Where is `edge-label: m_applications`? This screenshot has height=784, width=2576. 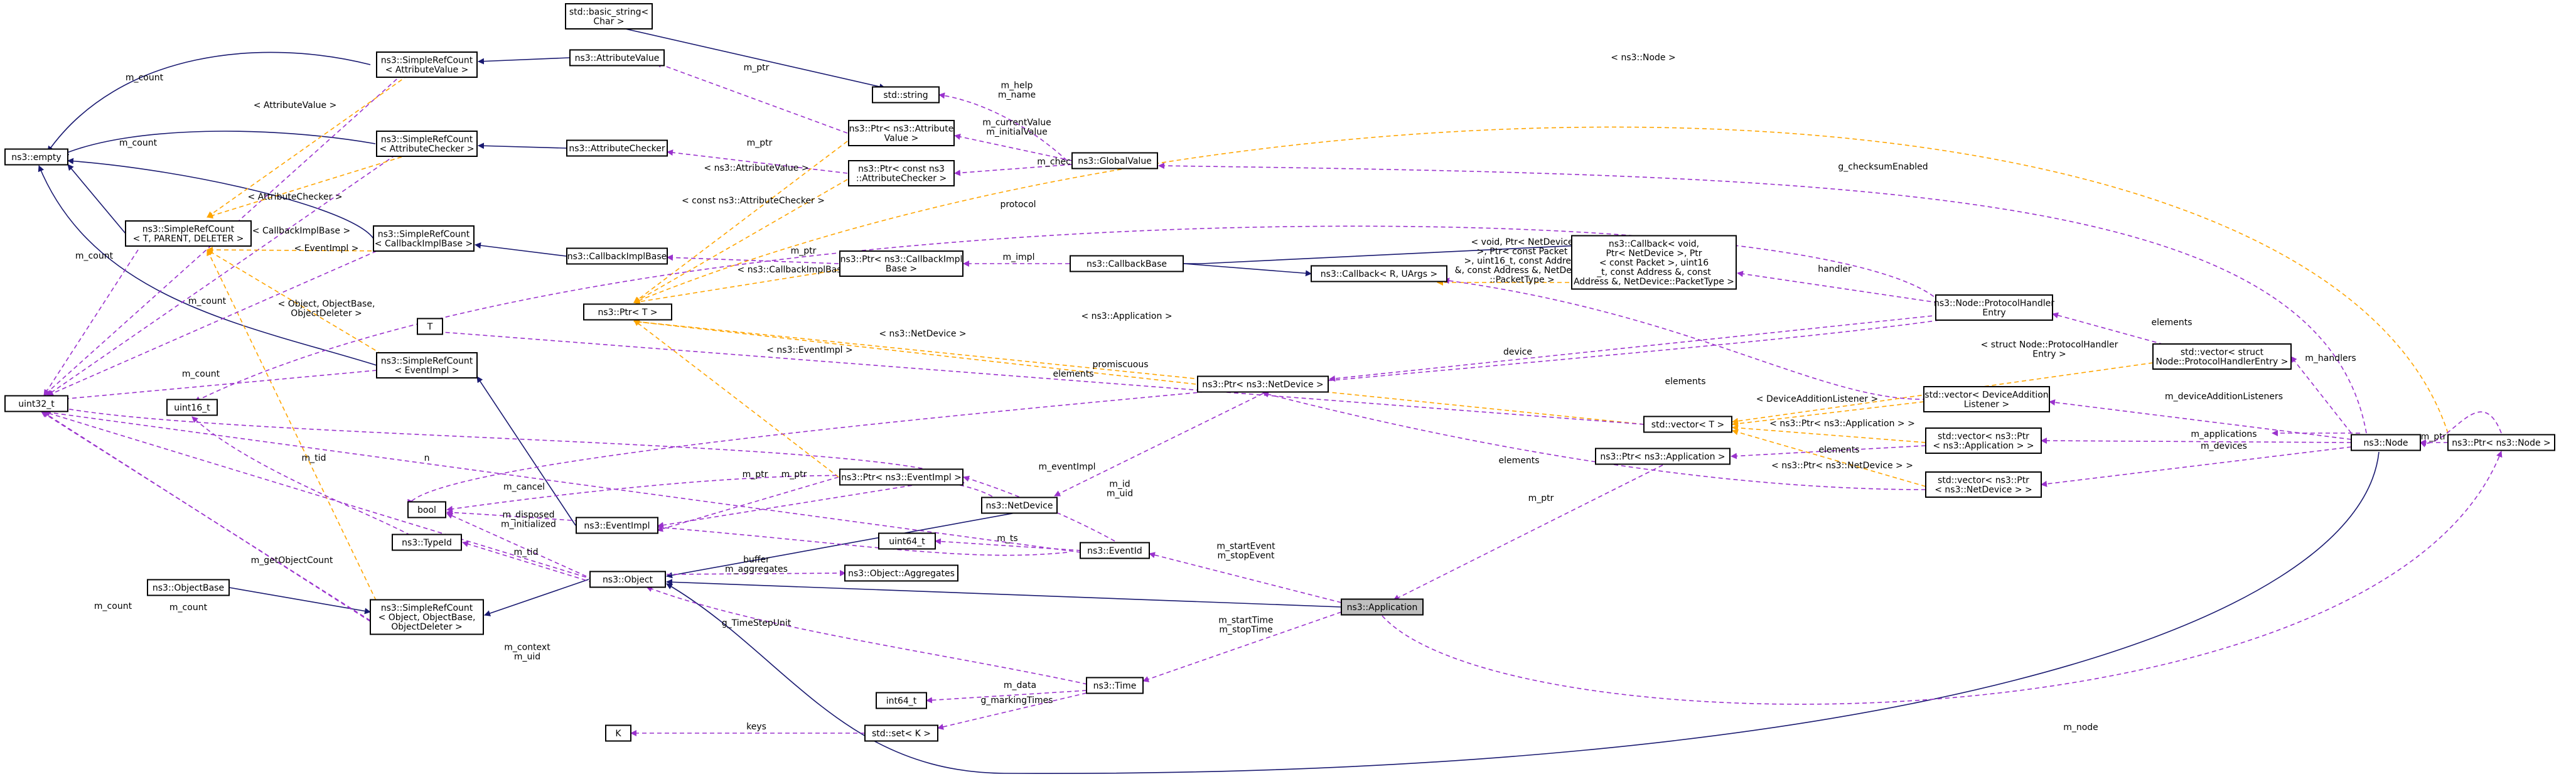 edge-label: m_applications is located at coordinates (2224, 434).